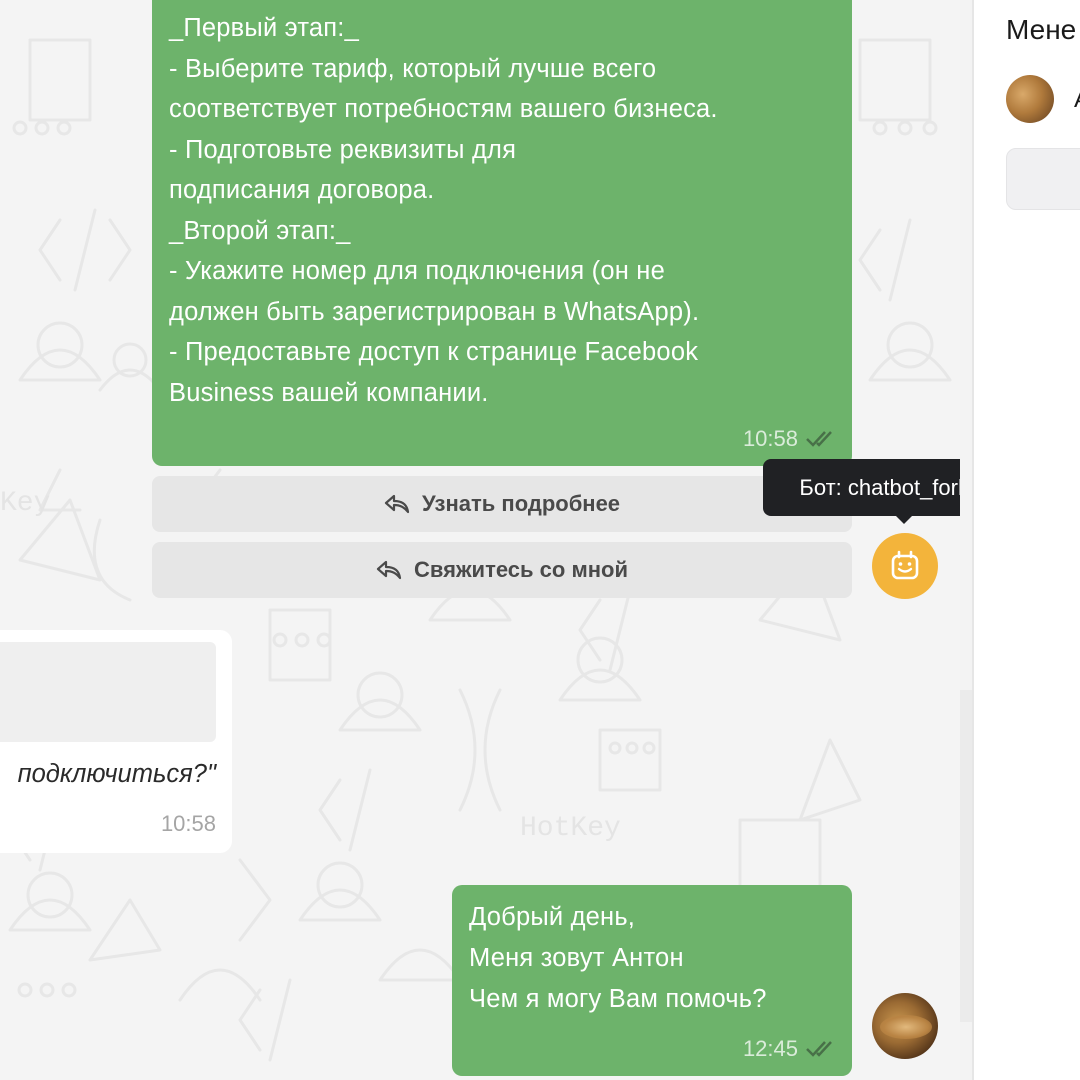 Image resolution: width=1080 pixels, height=1080 pixels. What do you see at coordinates (302, 190) in the screenshot?
I see `message-line: подписания договора.` at bounding box center [302, 190].